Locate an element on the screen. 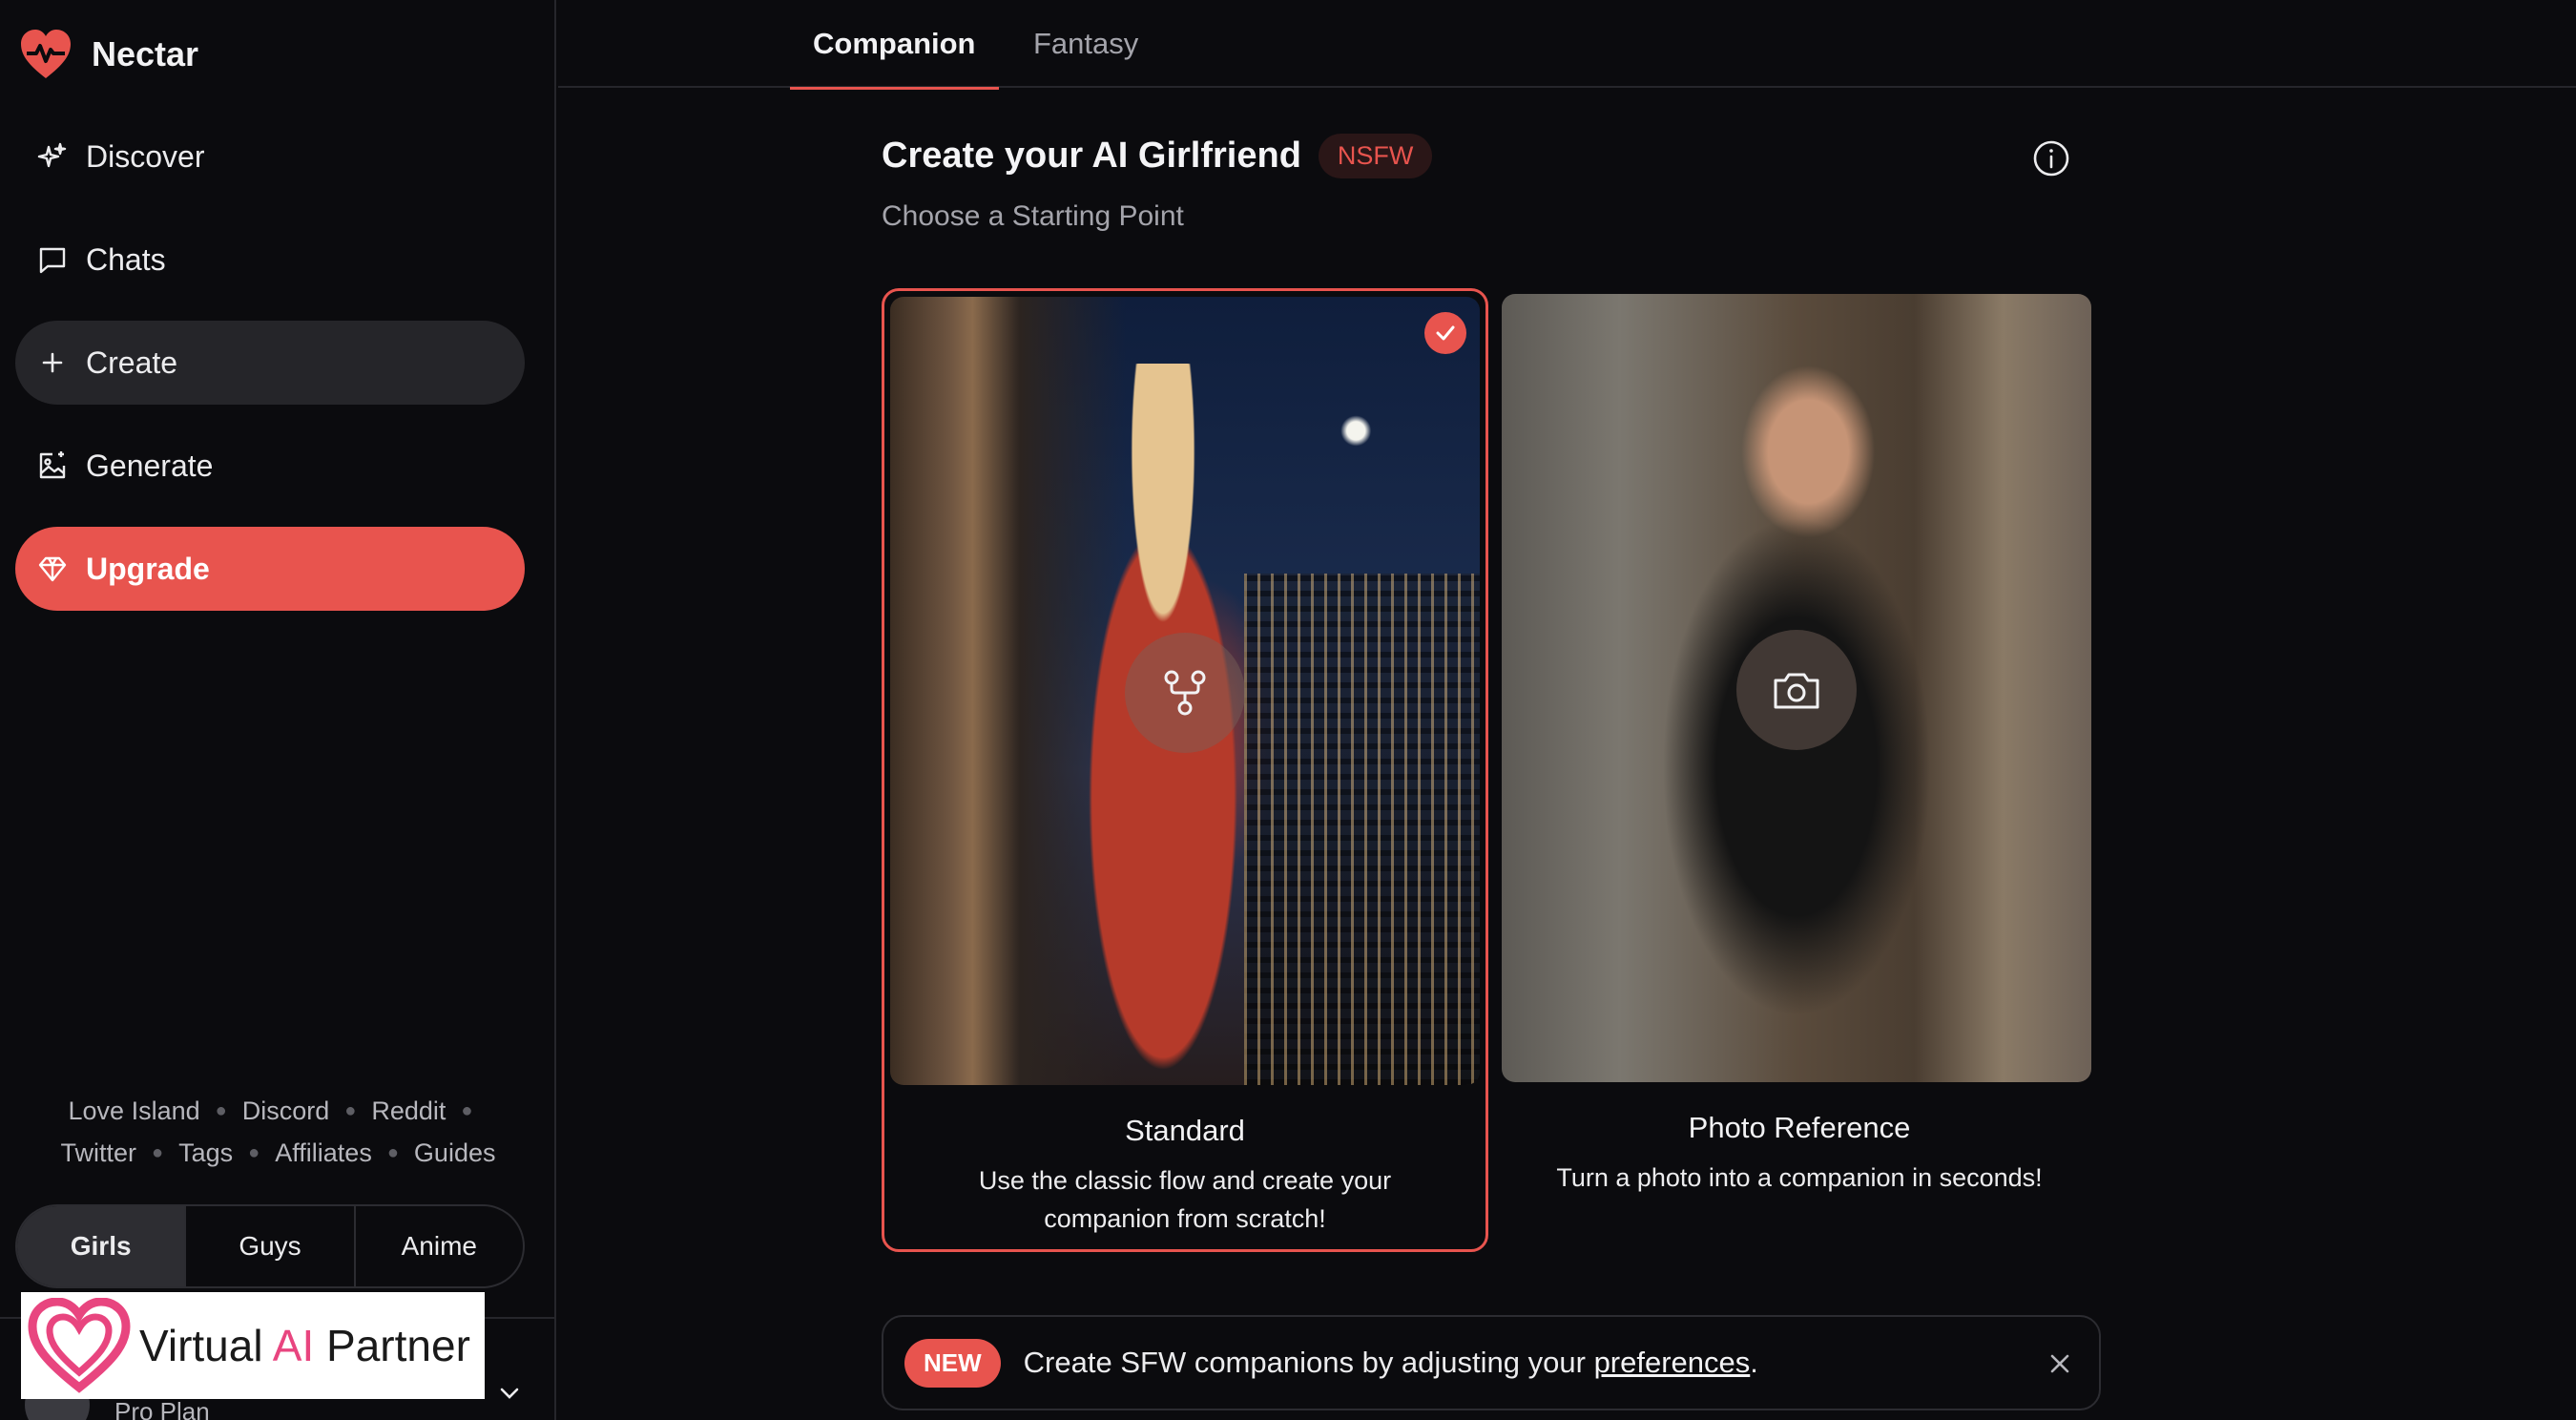 This screenshot has height=1420, width=2576. chevron-down-icon is located at coordinates (509, 1393).